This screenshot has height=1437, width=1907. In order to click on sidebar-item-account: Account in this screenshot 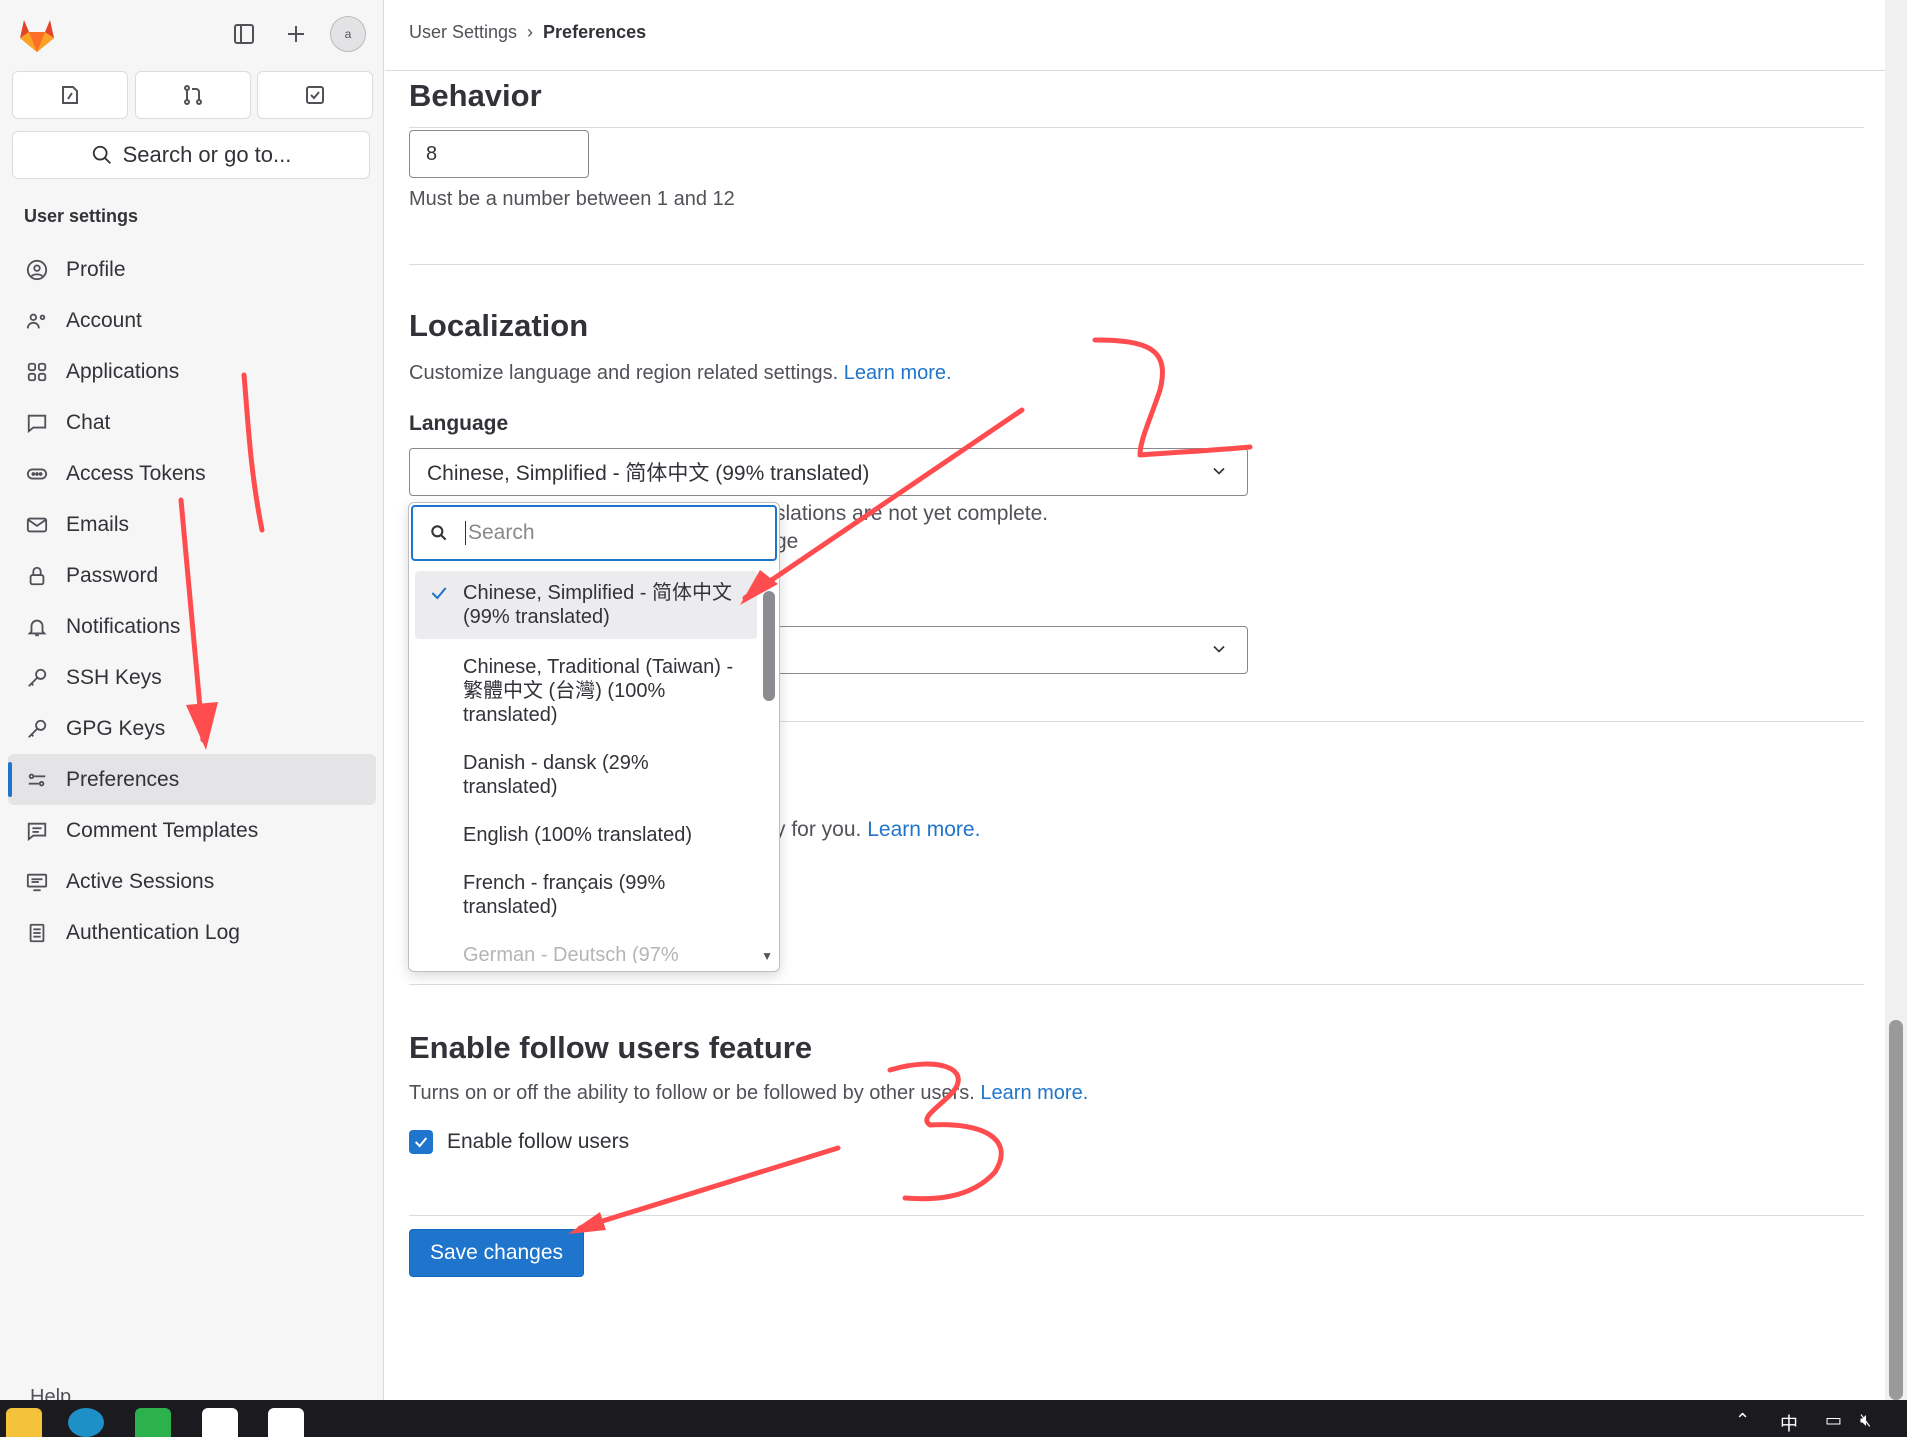, I will do `click(192, 320)`.